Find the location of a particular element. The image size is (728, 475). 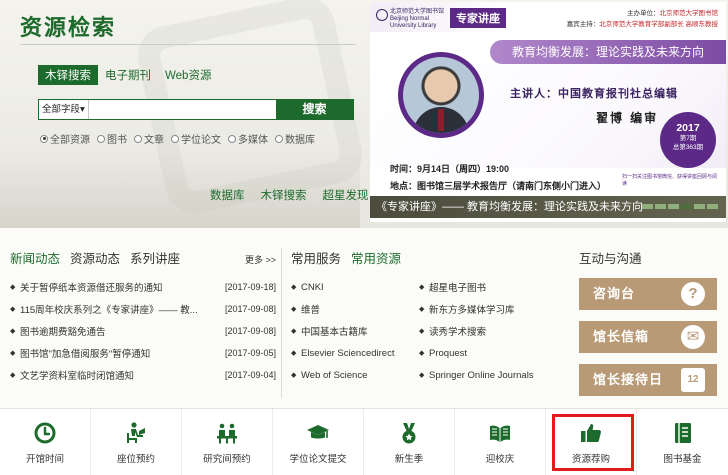

freshman-season-button: 新生季 is located at coordinates (409, 442).